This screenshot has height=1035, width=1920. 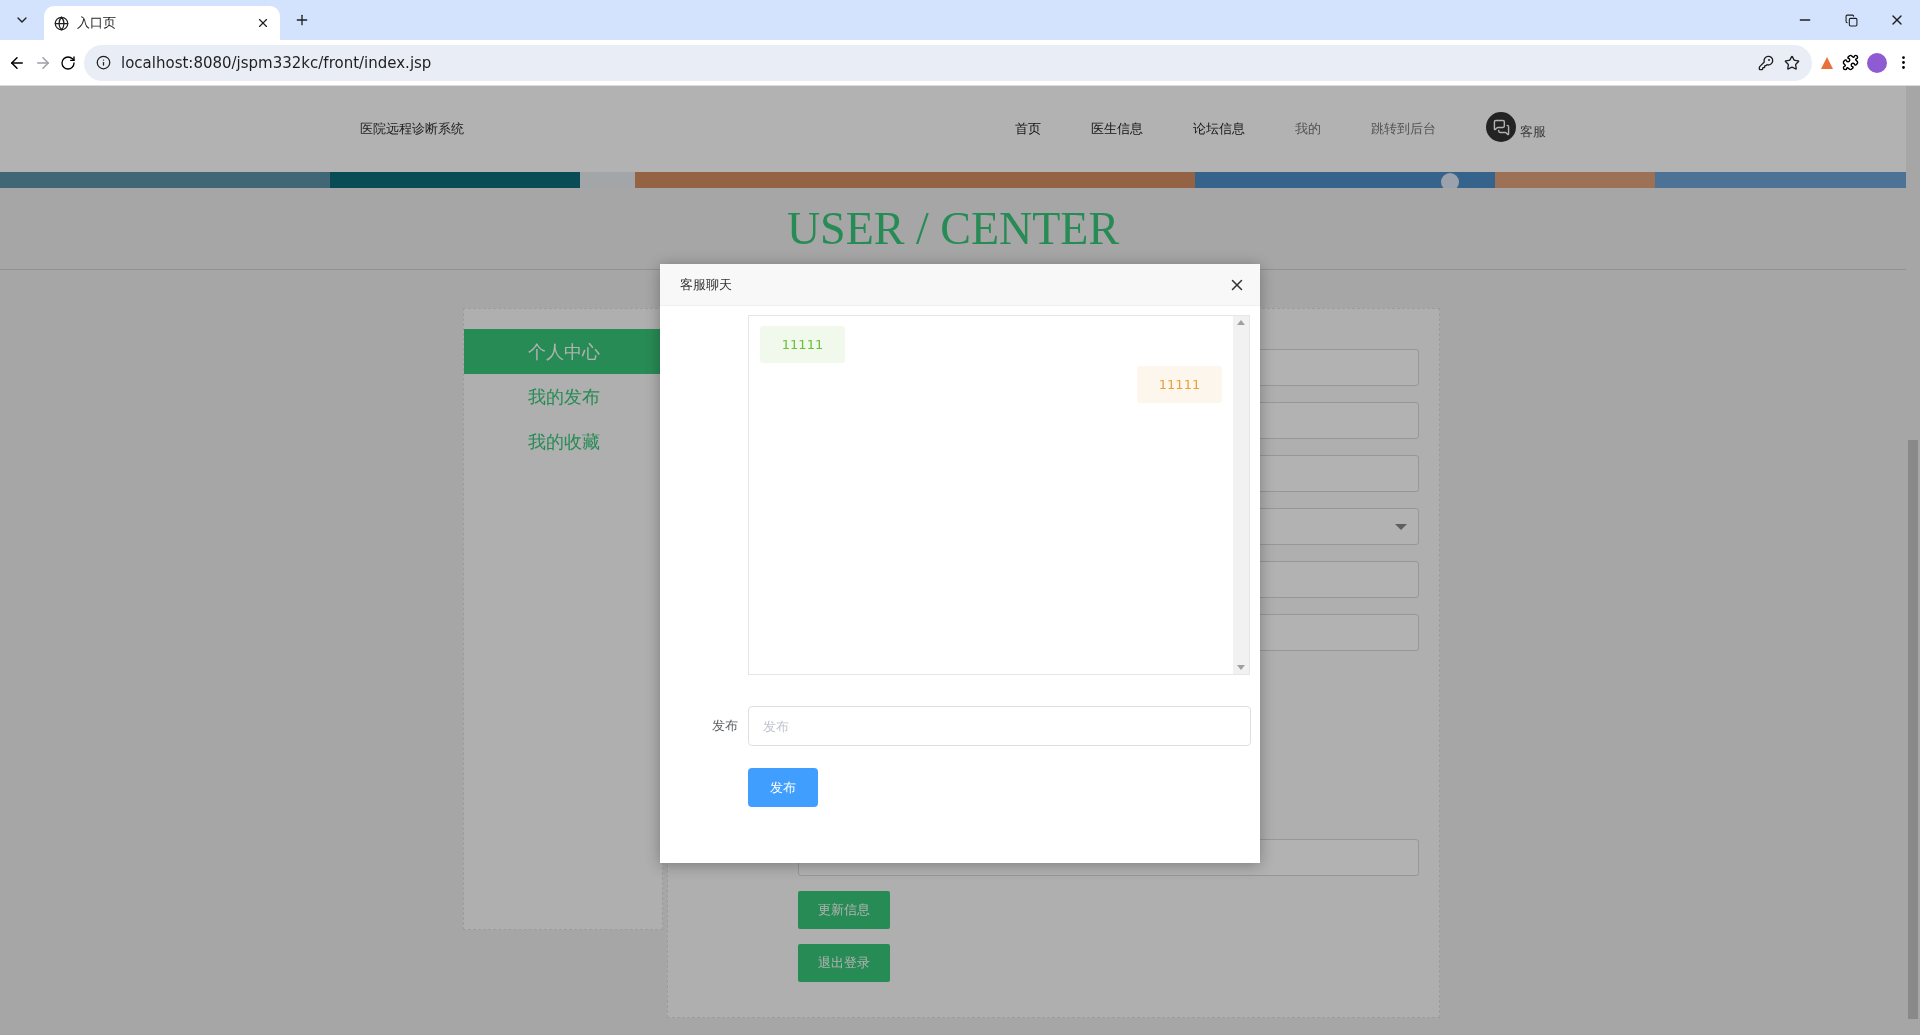 What do you see at coordinates (948, 62) in the screenshot?
I see `address-bar: localhost:8080/jspm332kc/front/index.jsp` at bounding box center [948, 62].